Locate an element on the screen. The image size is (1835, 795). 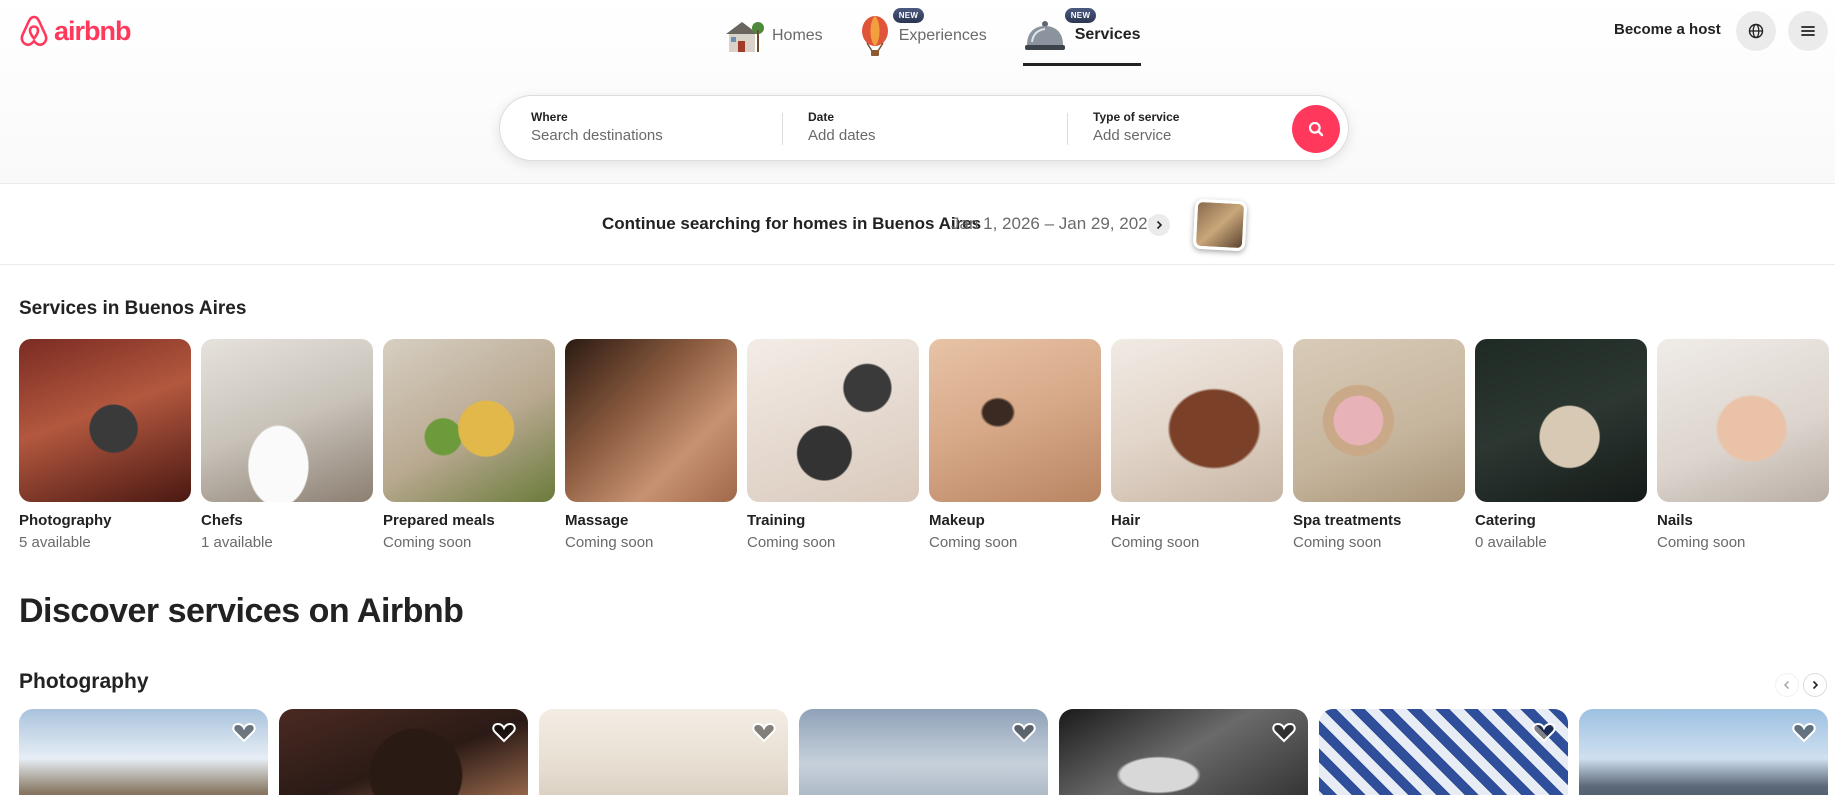
service-type-field: Type of service Add service is located at coordinates (1136, 127).